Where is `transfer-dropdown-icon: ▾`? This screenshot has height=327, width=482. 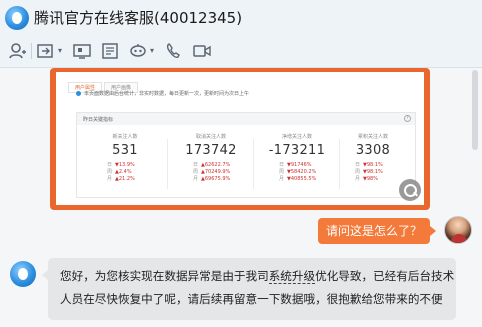
transfer-dropdown-icon: ▾ is located at coordinates (60, 51).